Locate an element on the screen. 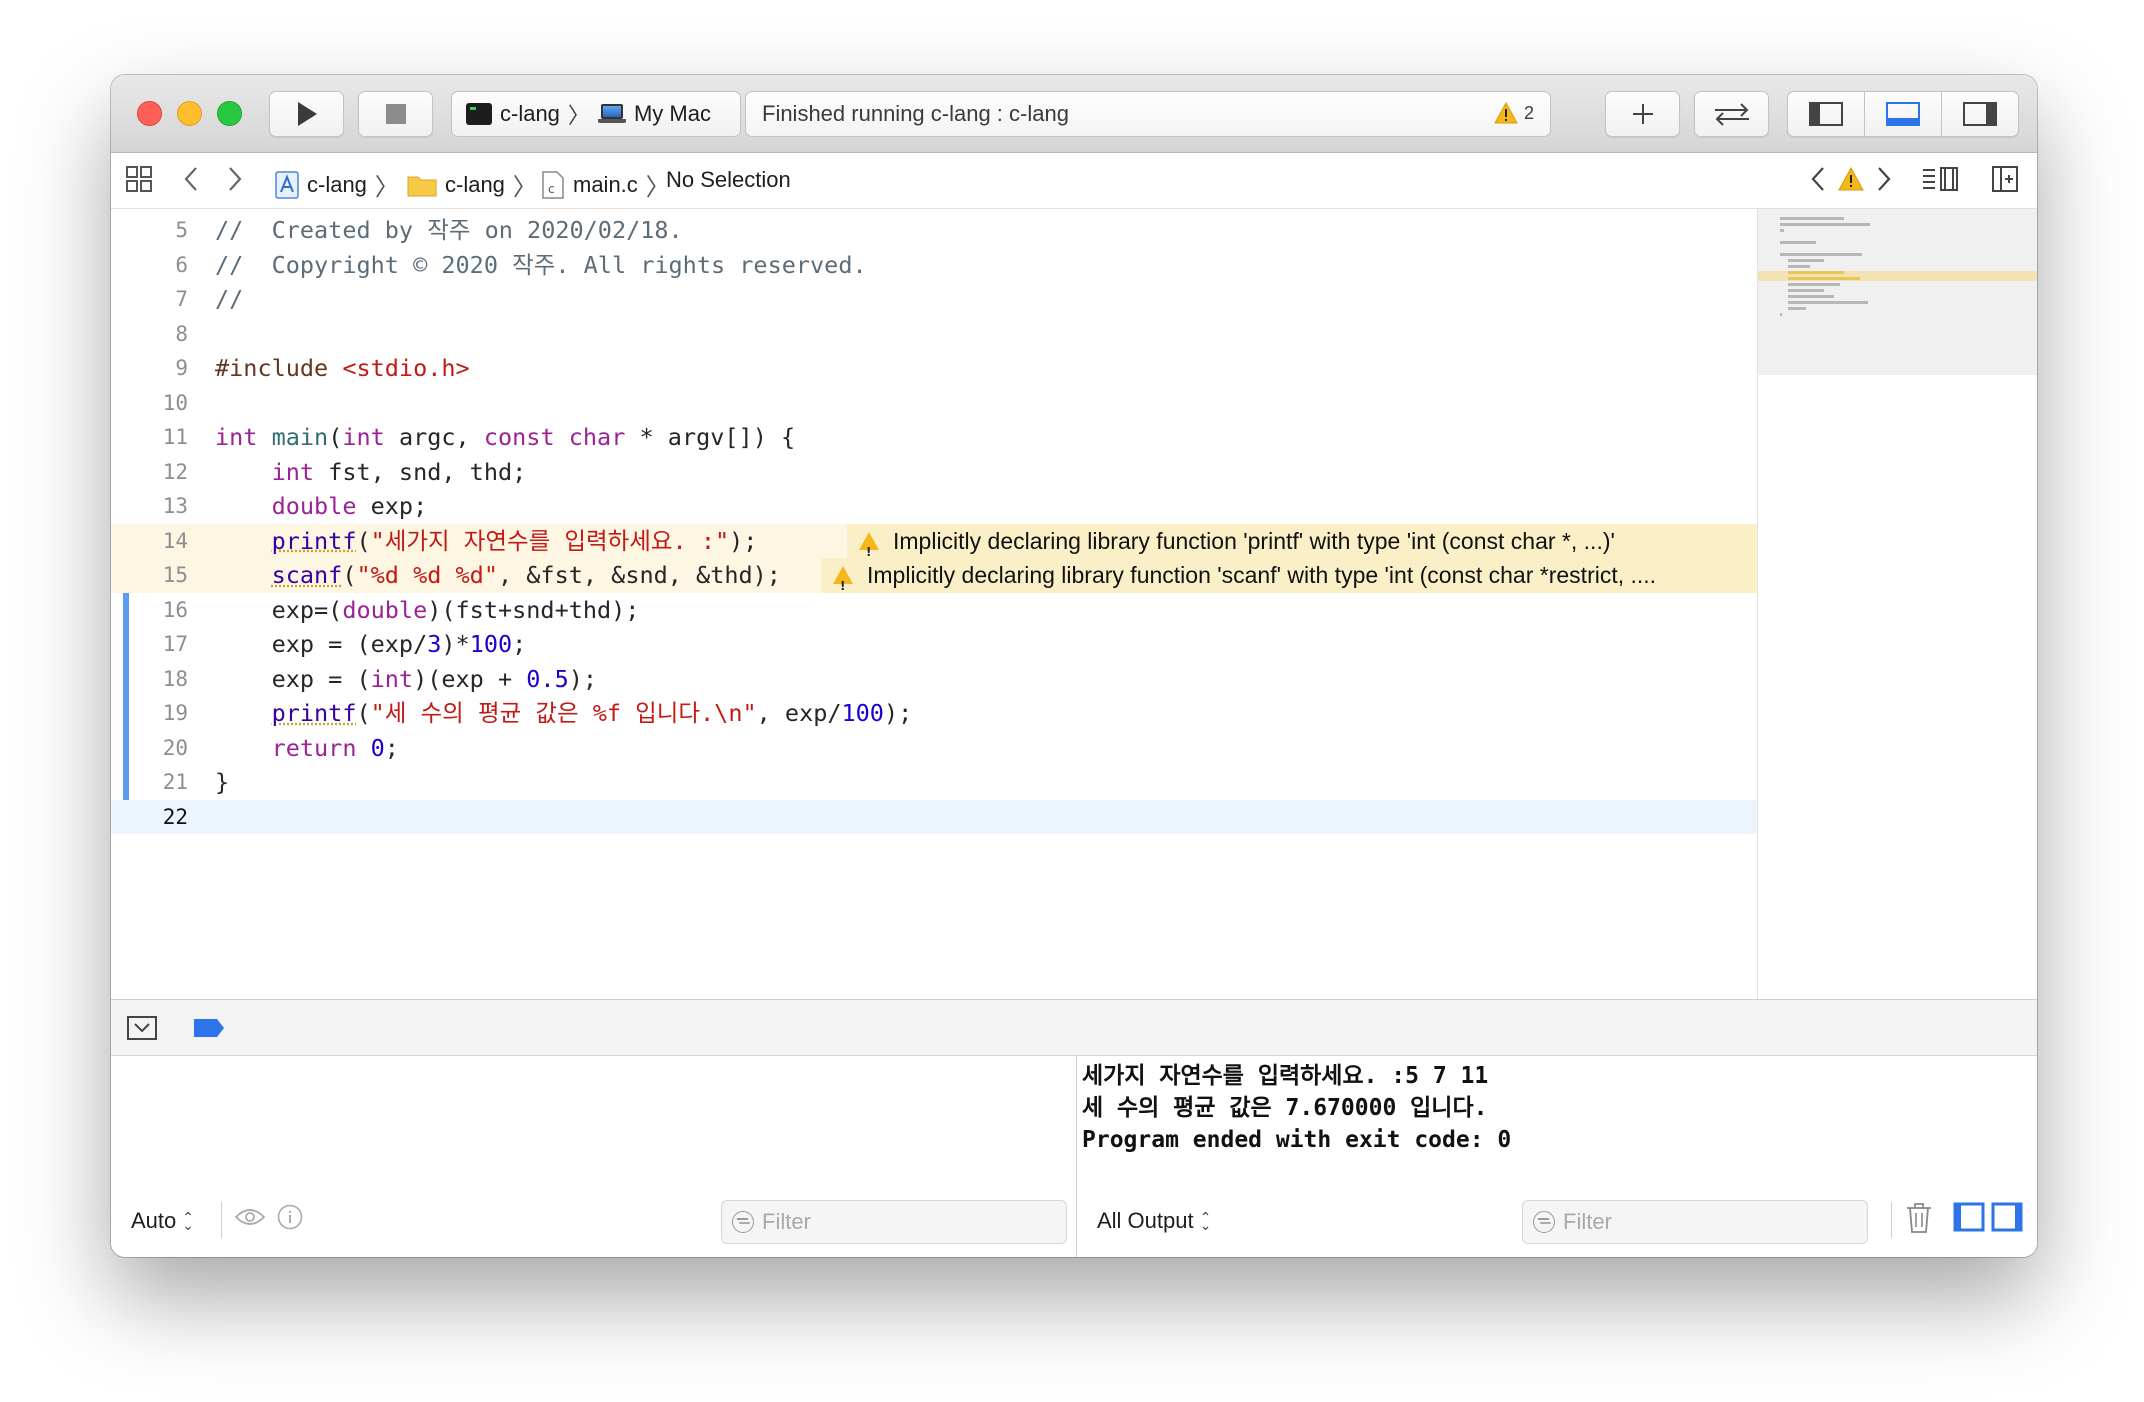 This screenshot has height=1402, width=2144. library-button is located at coordinates (1642, 114).